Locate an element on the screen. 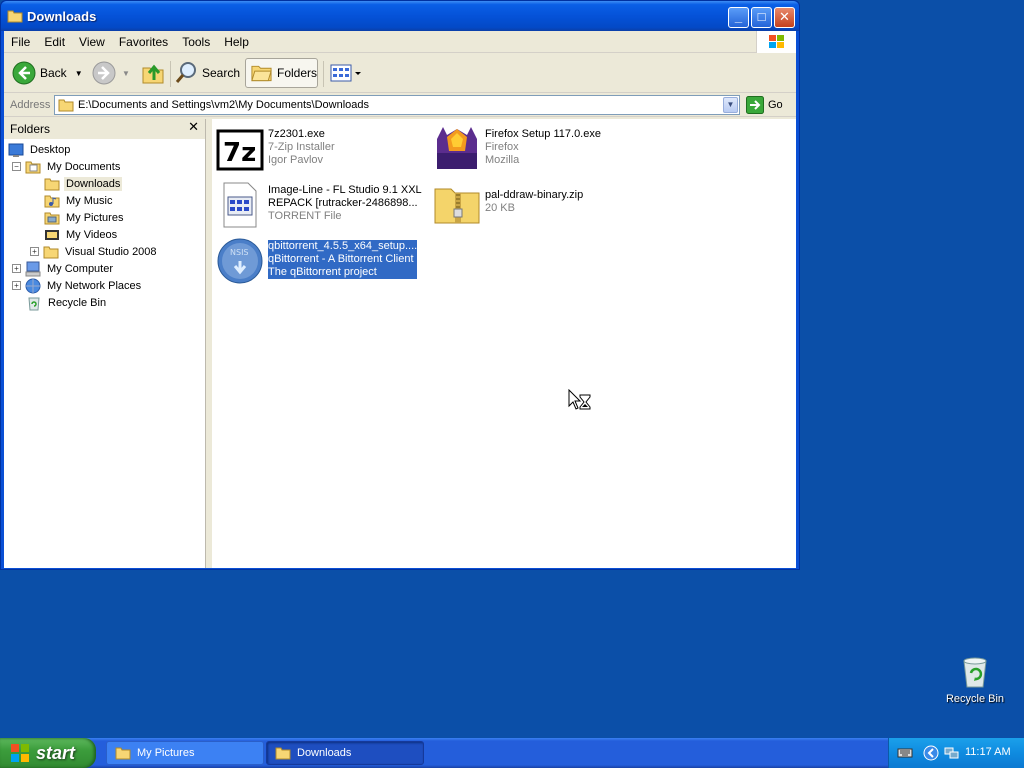 The width and height of the screenshot is (1024, 768). recycle-bin-label: Recycle Bin is located at coordinates (975, 699).